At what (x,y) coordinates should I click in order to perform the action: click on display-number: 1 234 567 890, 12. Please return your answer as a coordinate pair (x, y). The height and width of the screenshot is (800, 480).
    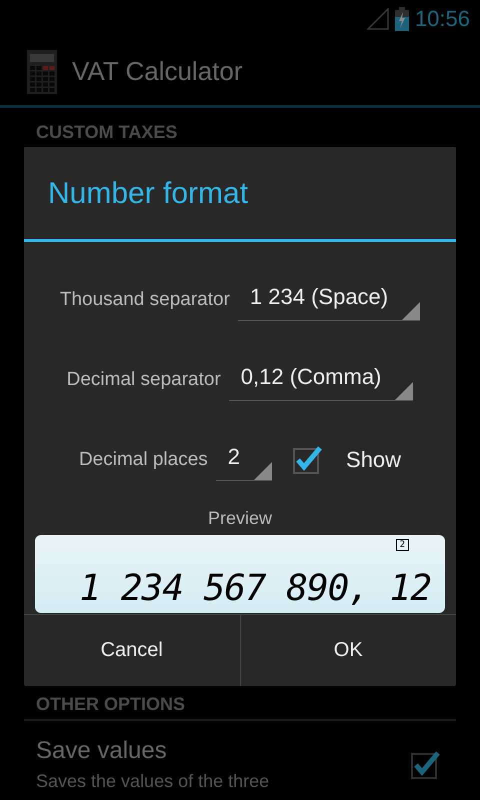
    Looking at the image, I should click on (255, 588).